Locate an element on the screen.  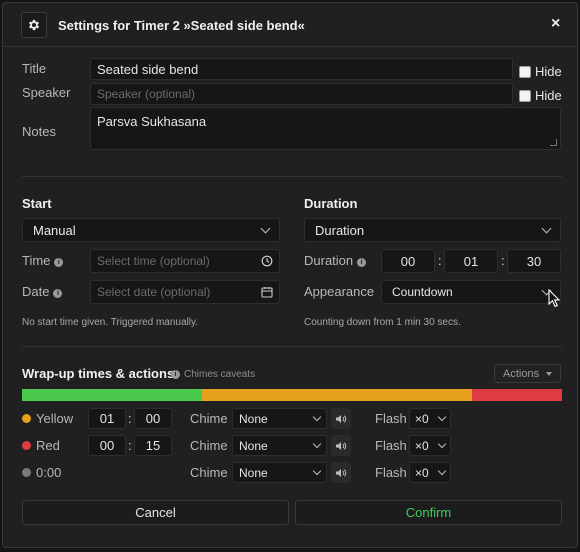
caret-down-icon is located at coordinates (549, 373).